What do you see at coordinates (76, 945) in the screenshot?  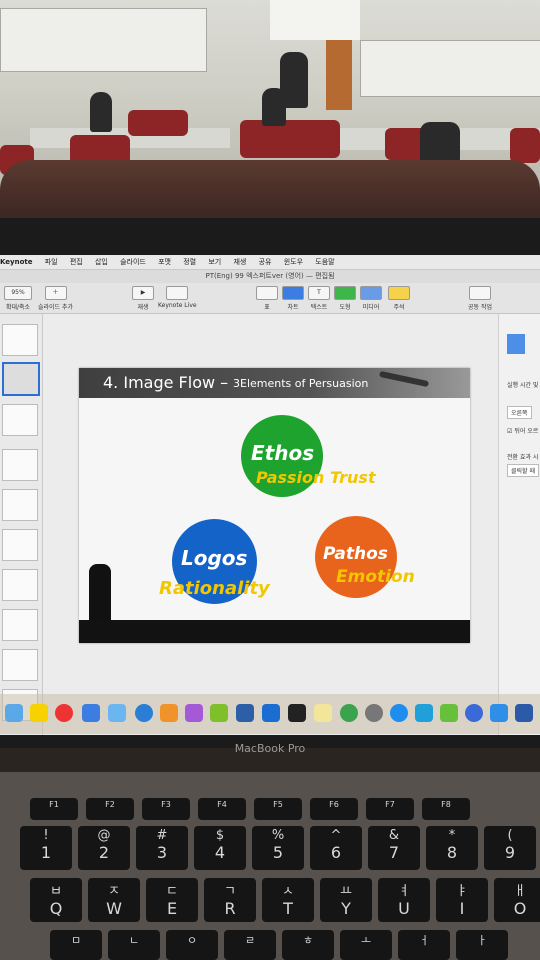 I see `letter-key: ㅁ` at bounding box center [76, 945].